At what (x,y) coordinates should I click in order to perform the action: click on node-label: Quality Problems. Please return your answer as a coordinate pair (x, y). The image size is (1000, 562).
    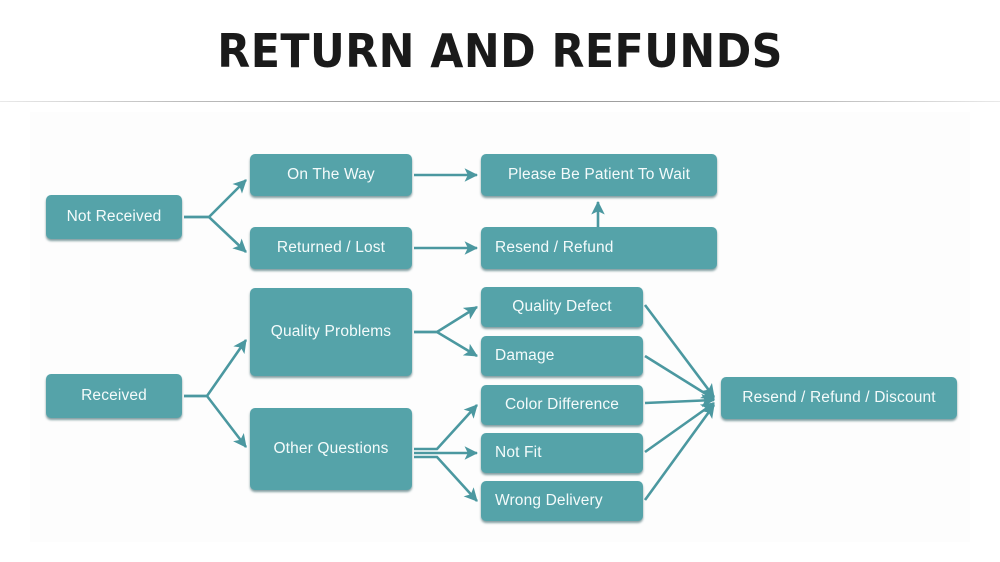
    Looking at the image, I should click on (331, 332).